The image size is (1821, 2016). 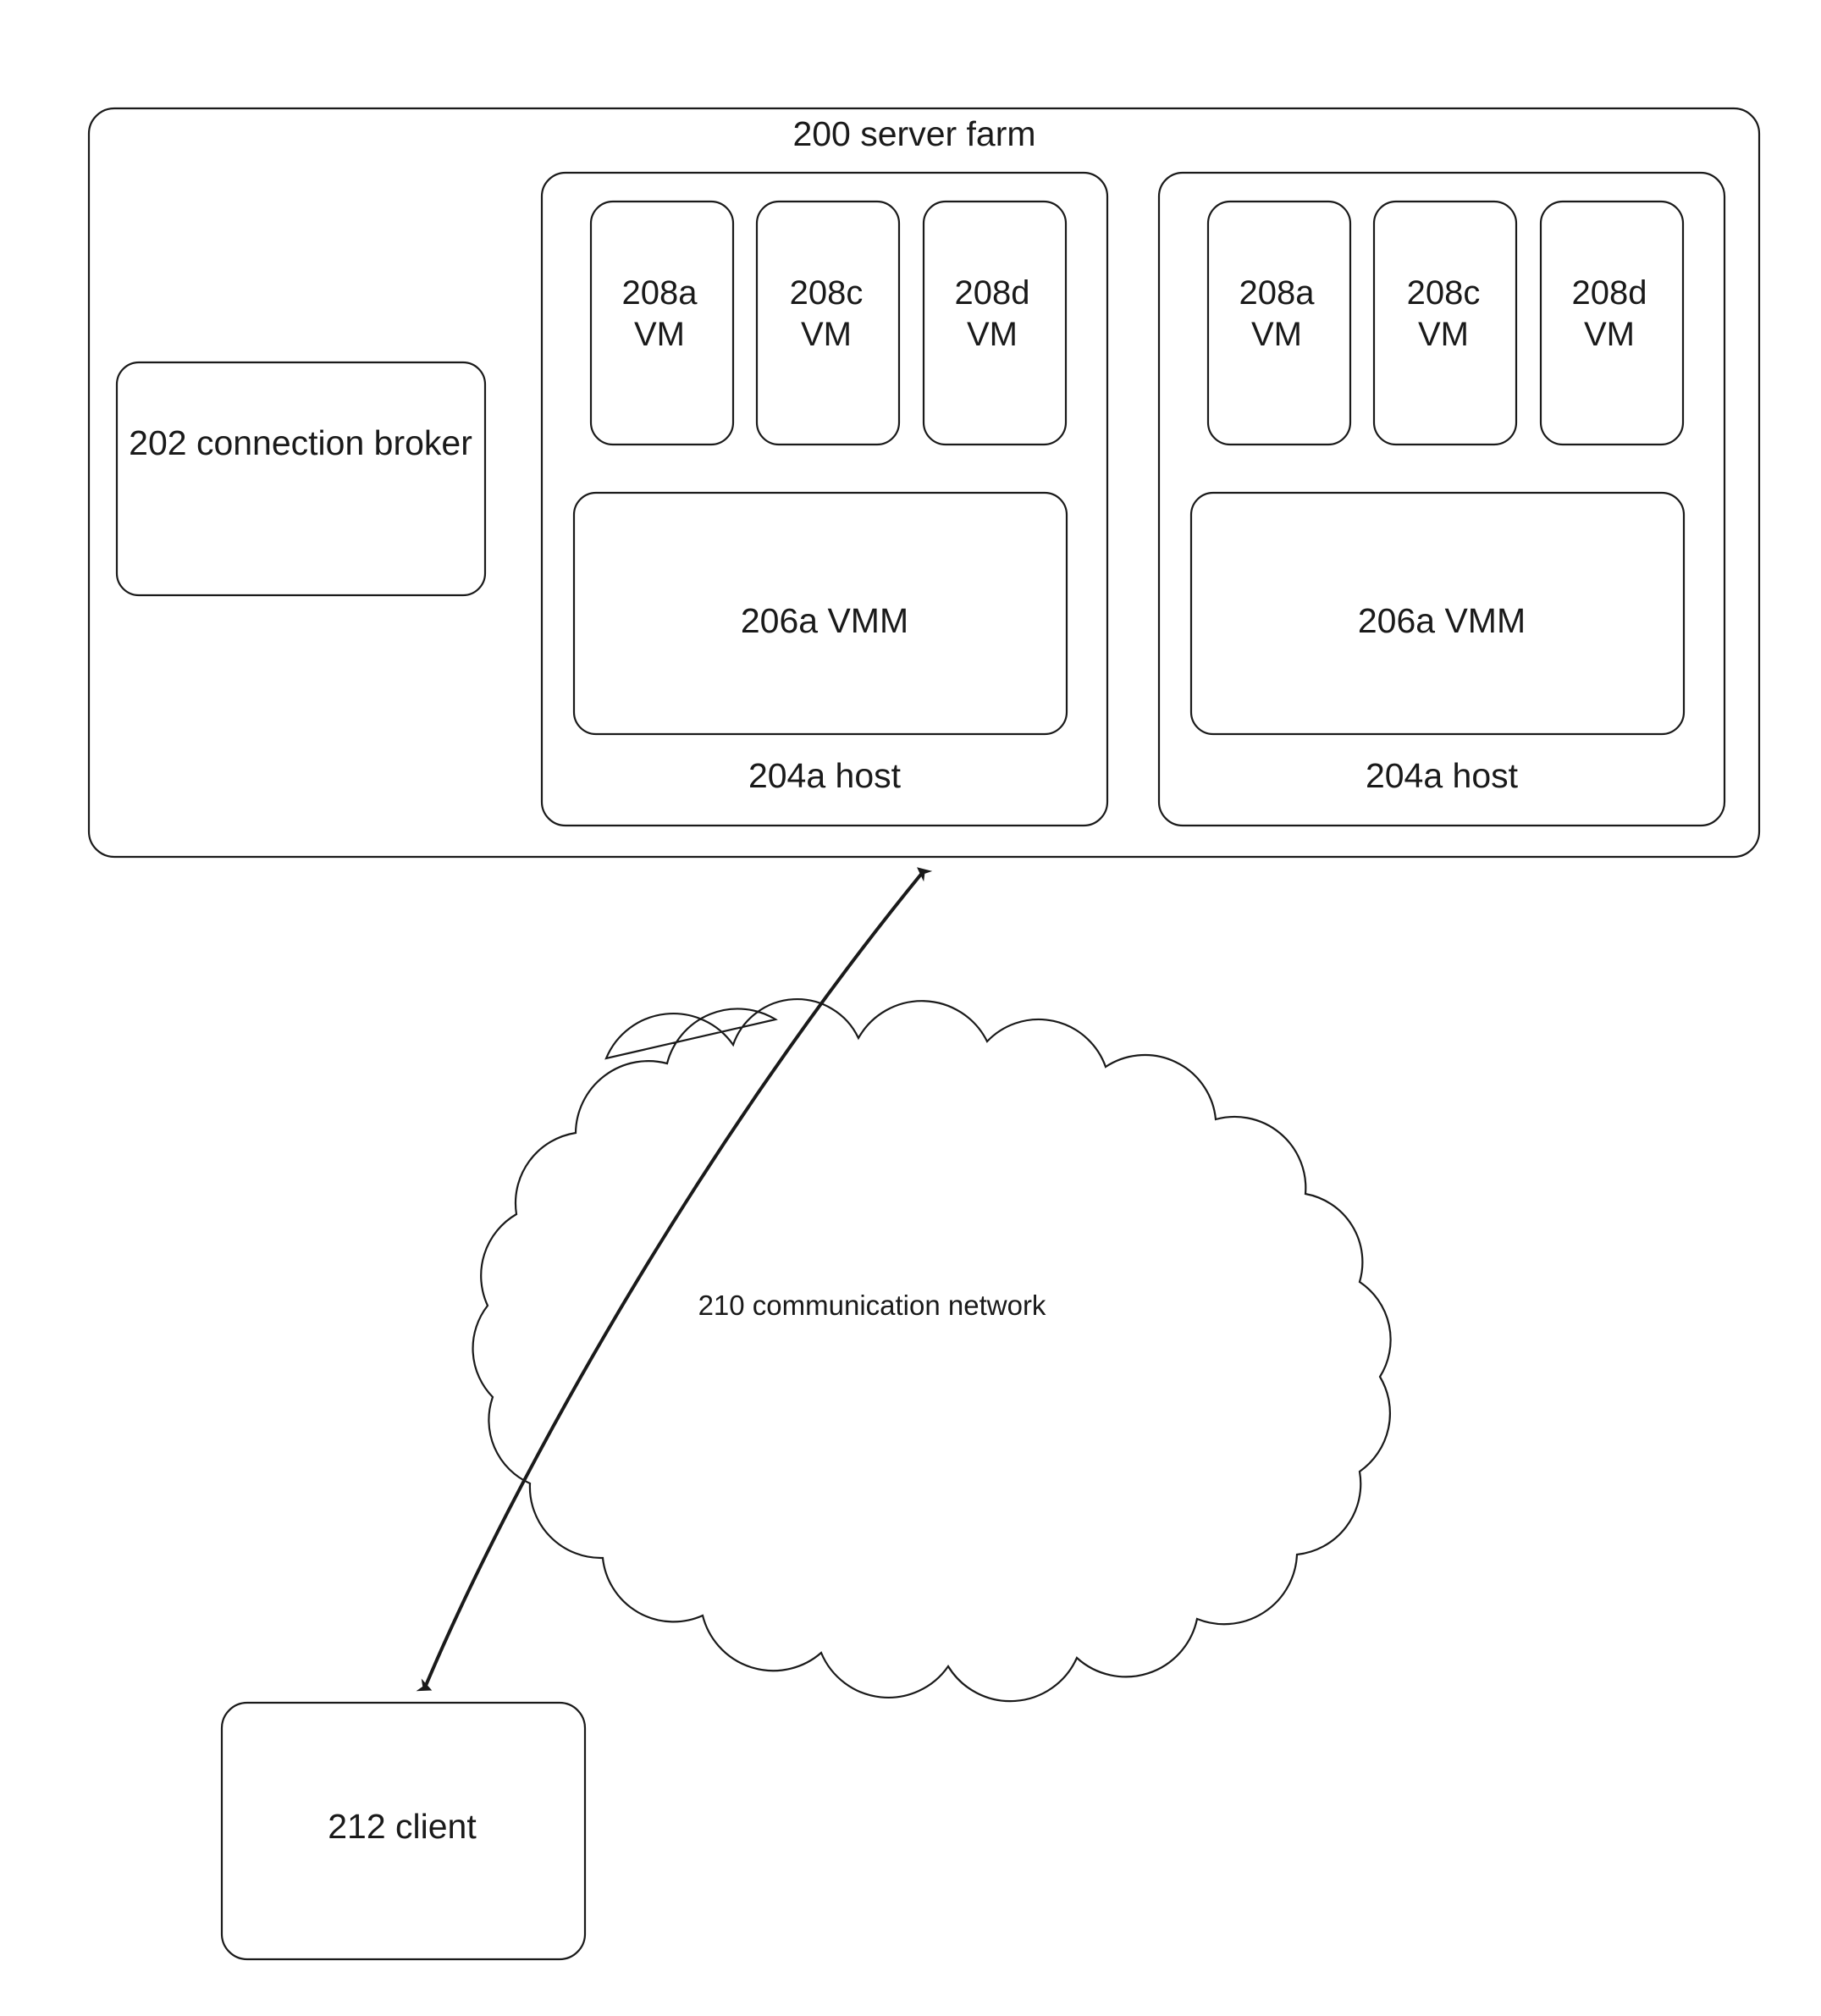 I want to click on client-label: 212 client, so click(x=403, y=1826).